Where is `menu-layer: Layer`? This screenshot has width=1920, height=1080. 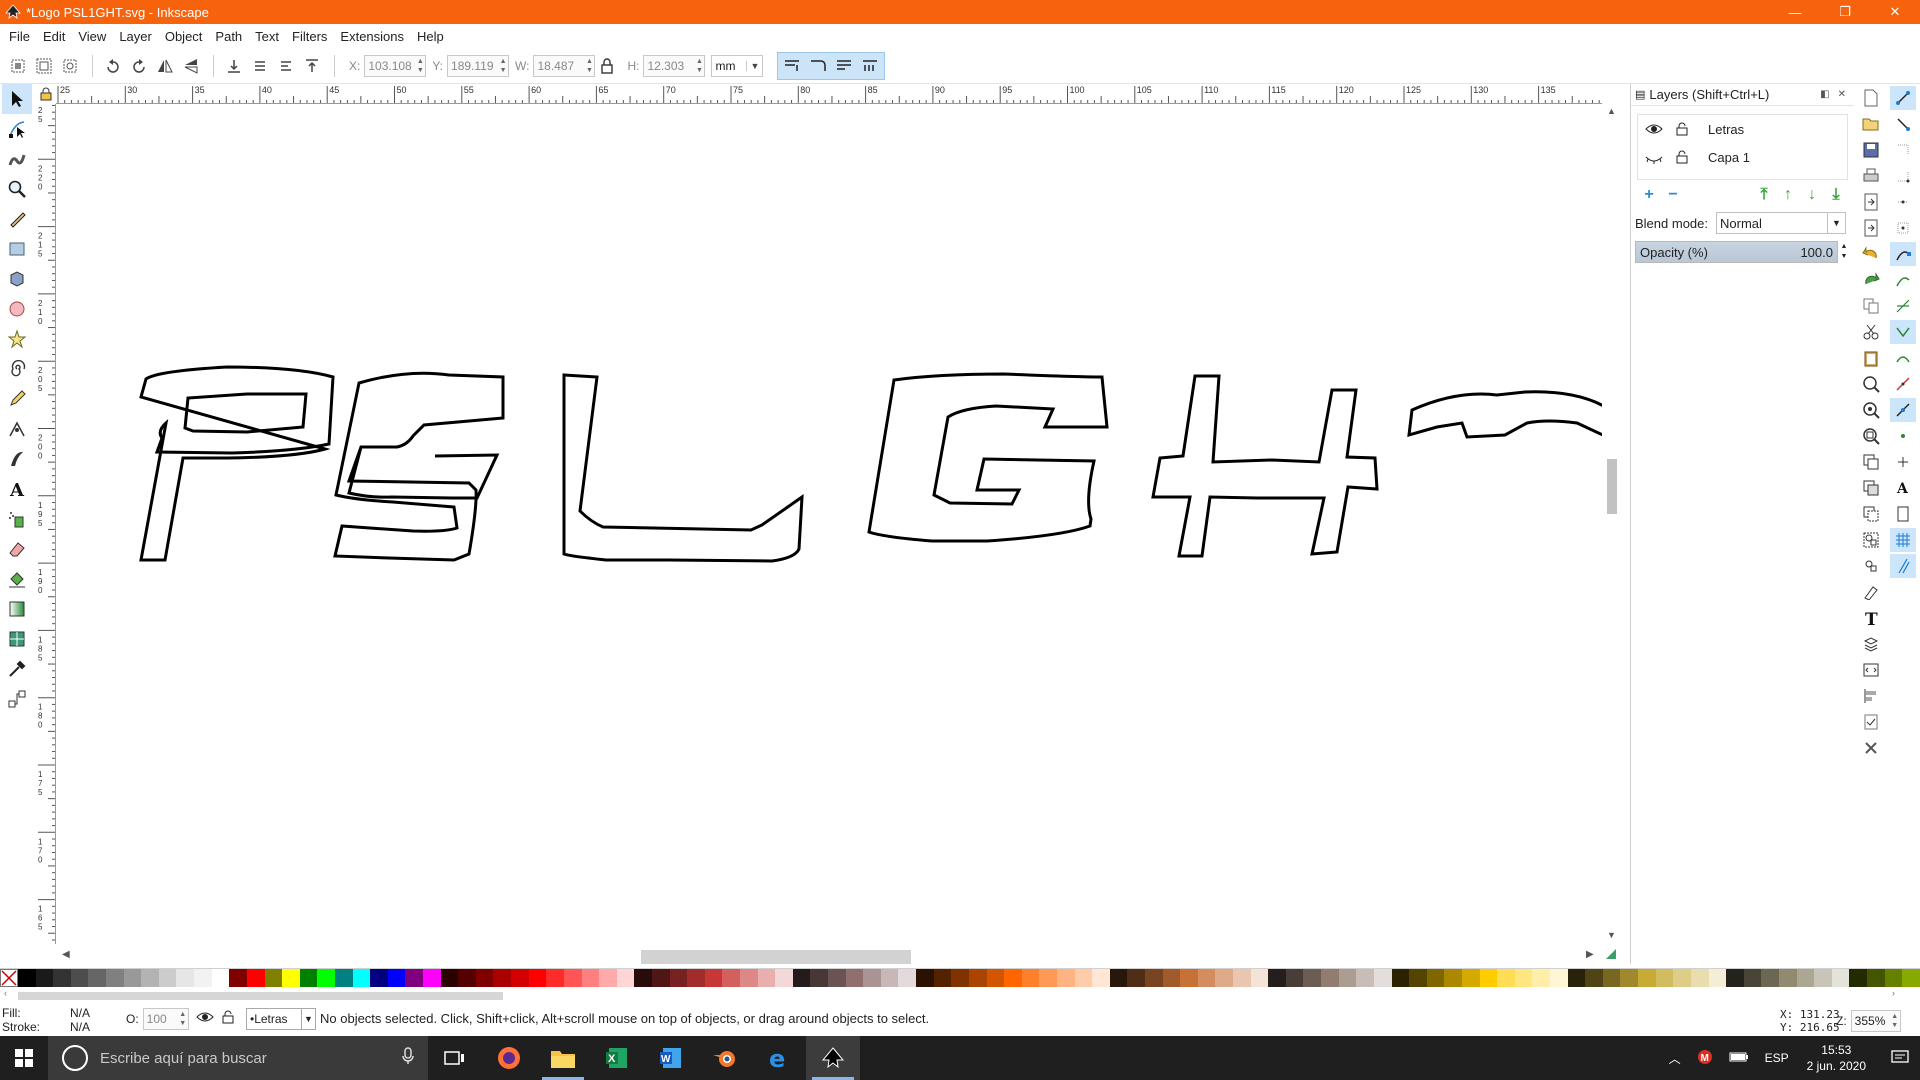 menu-layer: Layer is located at coordinates (137, 36).